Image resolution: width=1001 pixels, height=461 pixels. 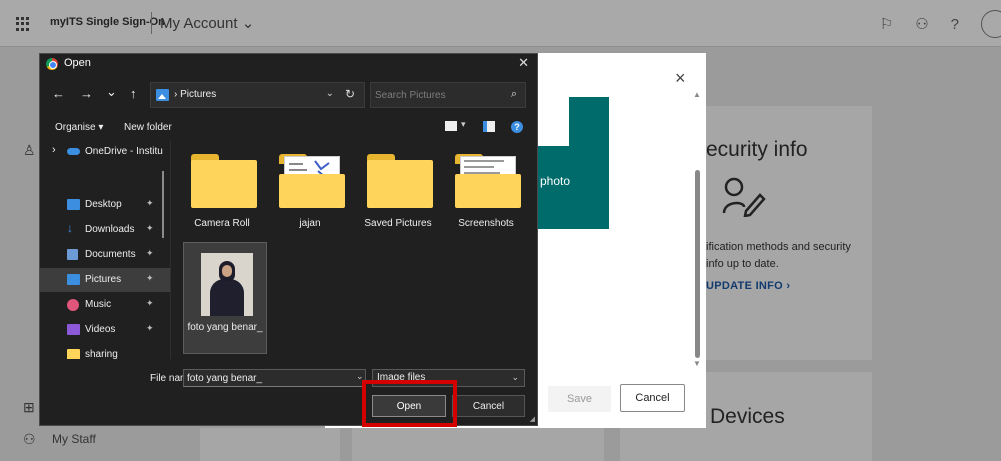 What do you see at coordinates (105, 205) in the screenshot?
I see `sidebar-item-desktop: Desktop ✦` at bounding box center [105, 205].